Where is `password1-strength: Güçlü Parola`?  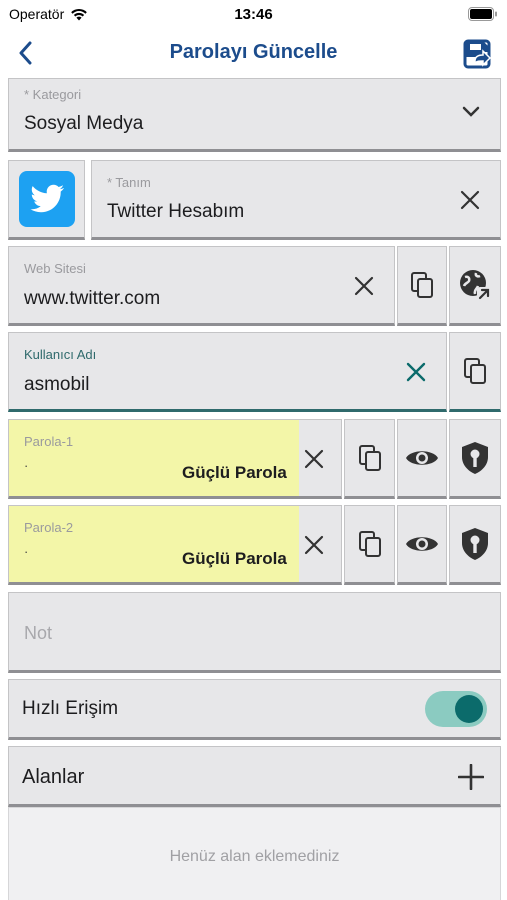
password1-strength: Güçlü Parola is located at coordinates (234, 472).